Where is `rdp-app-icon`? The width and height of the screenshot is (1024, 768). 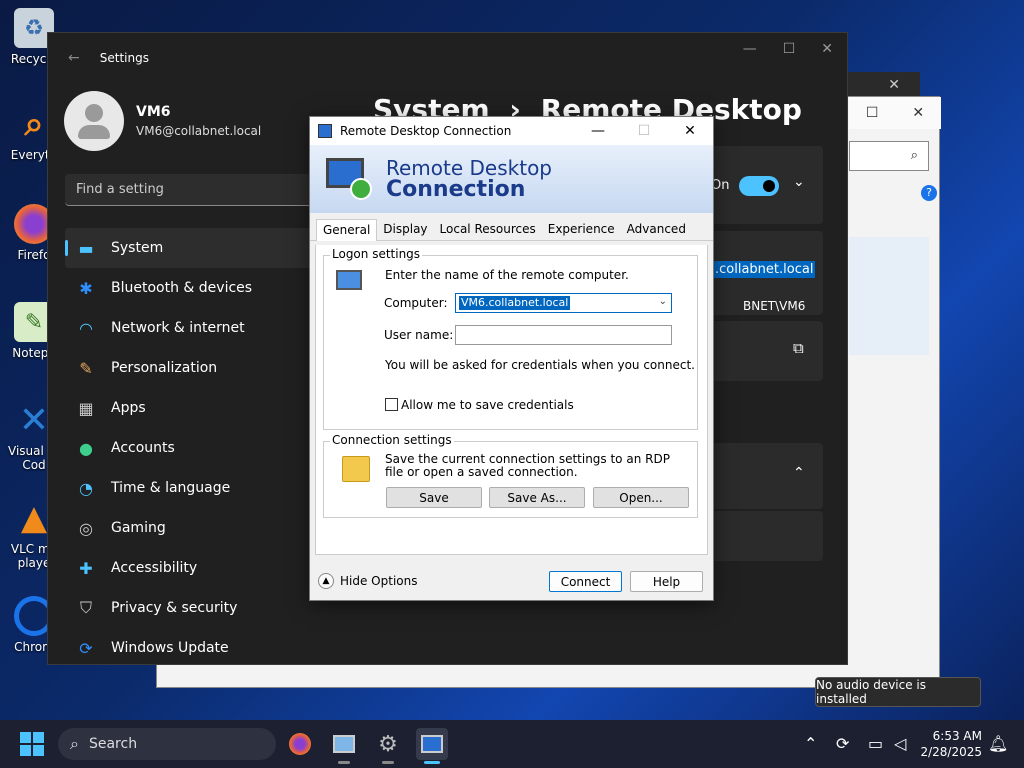 rdp-app-icon is located at coordinates (325, 131).